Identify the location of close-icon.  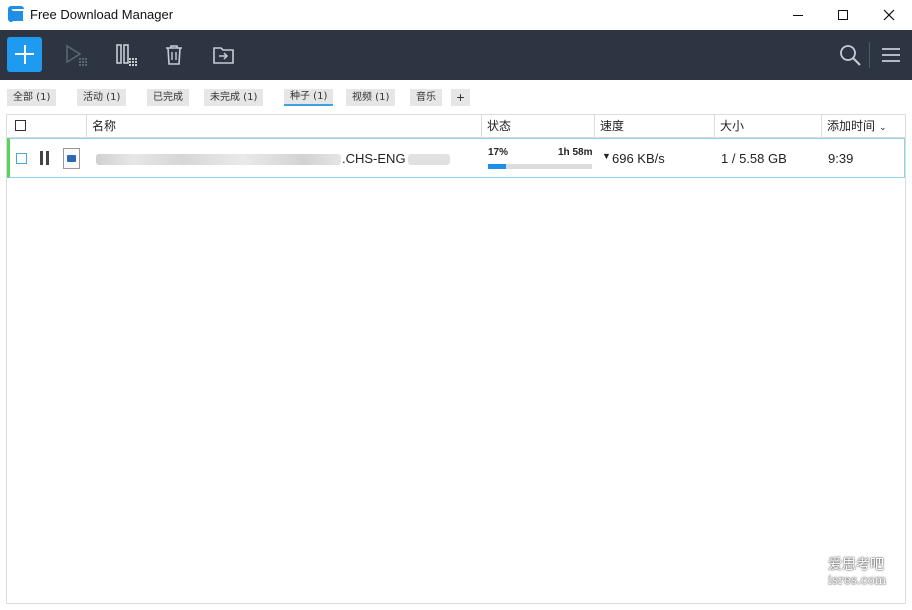
(889, 15).